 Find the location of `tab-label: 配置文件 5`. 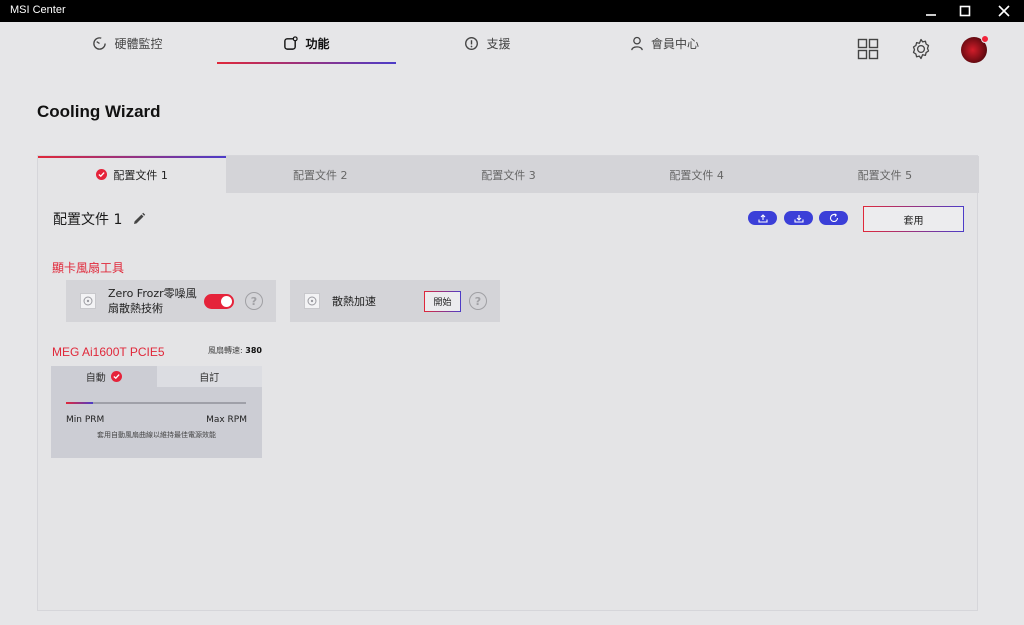

tab-label: 配置文件 5 is located at coordinates (885, 175).